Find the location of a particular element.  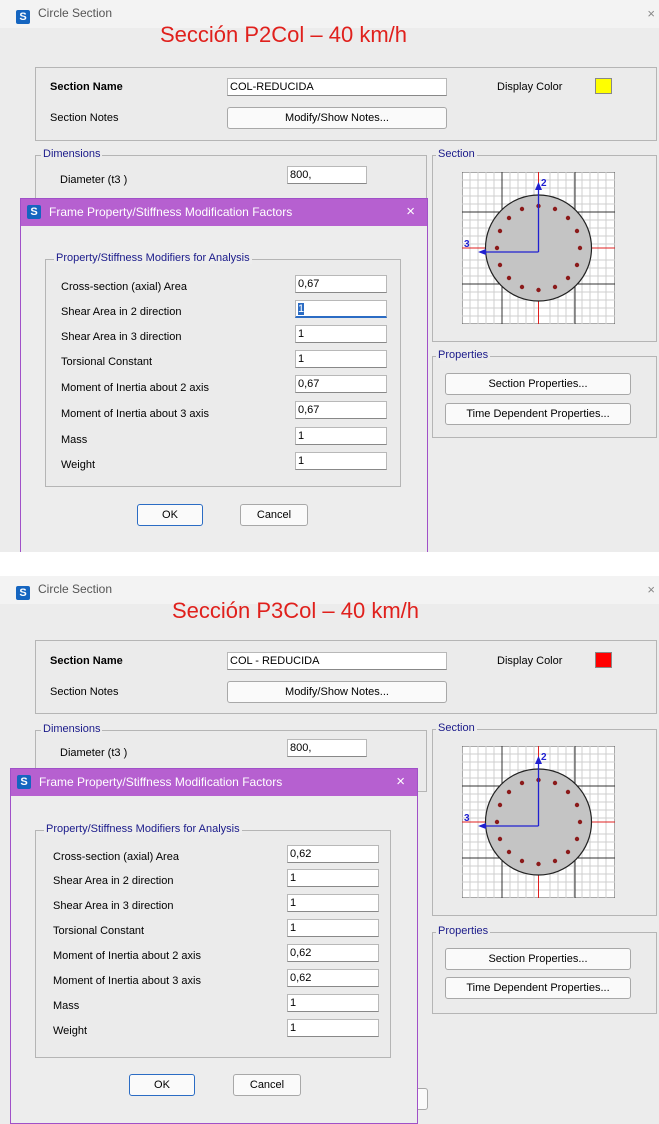

annotation-title: Sección P3Col – 40 km/h is located at coordinates (296, 610).